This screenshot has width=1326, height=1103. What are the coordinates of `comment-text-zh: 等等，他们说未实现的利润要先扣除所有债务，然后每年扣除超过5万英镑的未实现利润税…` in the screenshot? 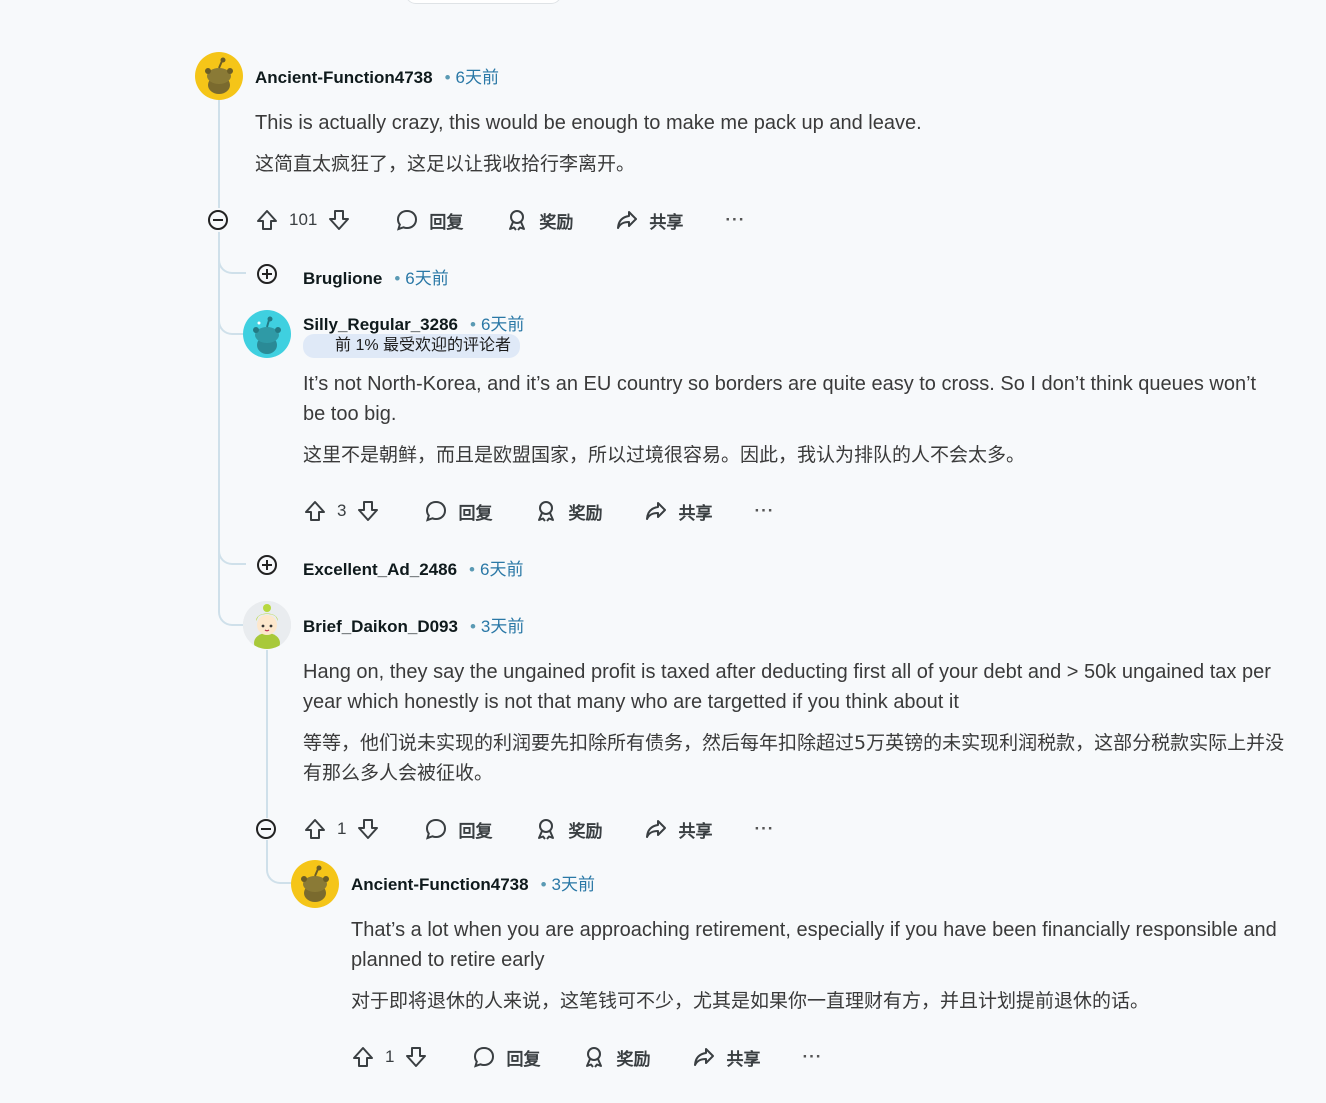 It's located at (794, 758).